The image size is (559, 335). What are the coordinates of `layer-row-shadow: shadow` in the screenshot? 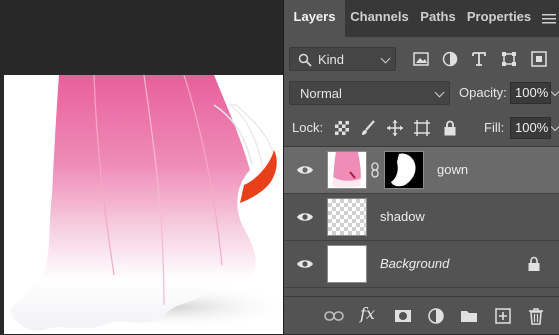 It's located at (421, 217).